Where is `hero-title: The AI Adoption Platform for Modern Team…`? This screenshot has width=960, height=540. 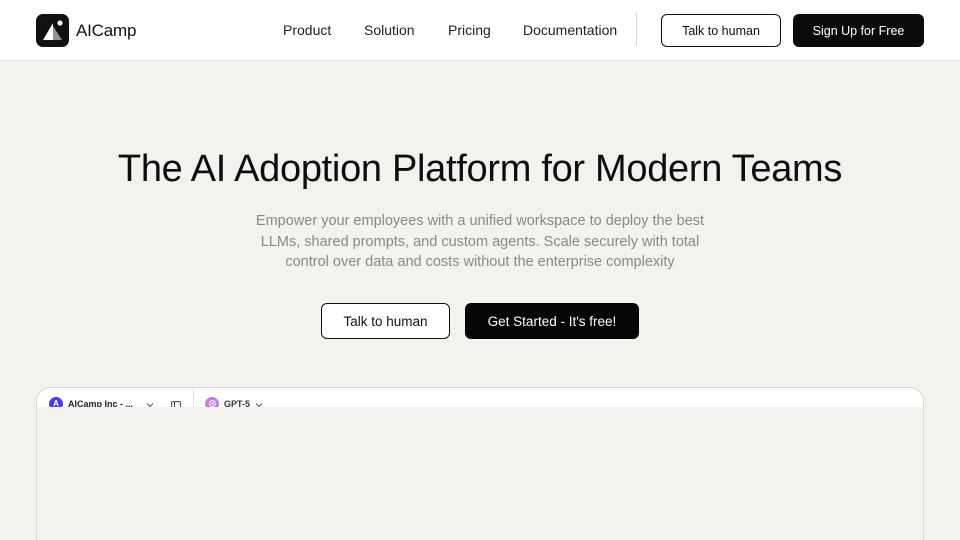
hero-title: The AI Adoption Platform for Modern Team… is located at coordinates (480, 169).